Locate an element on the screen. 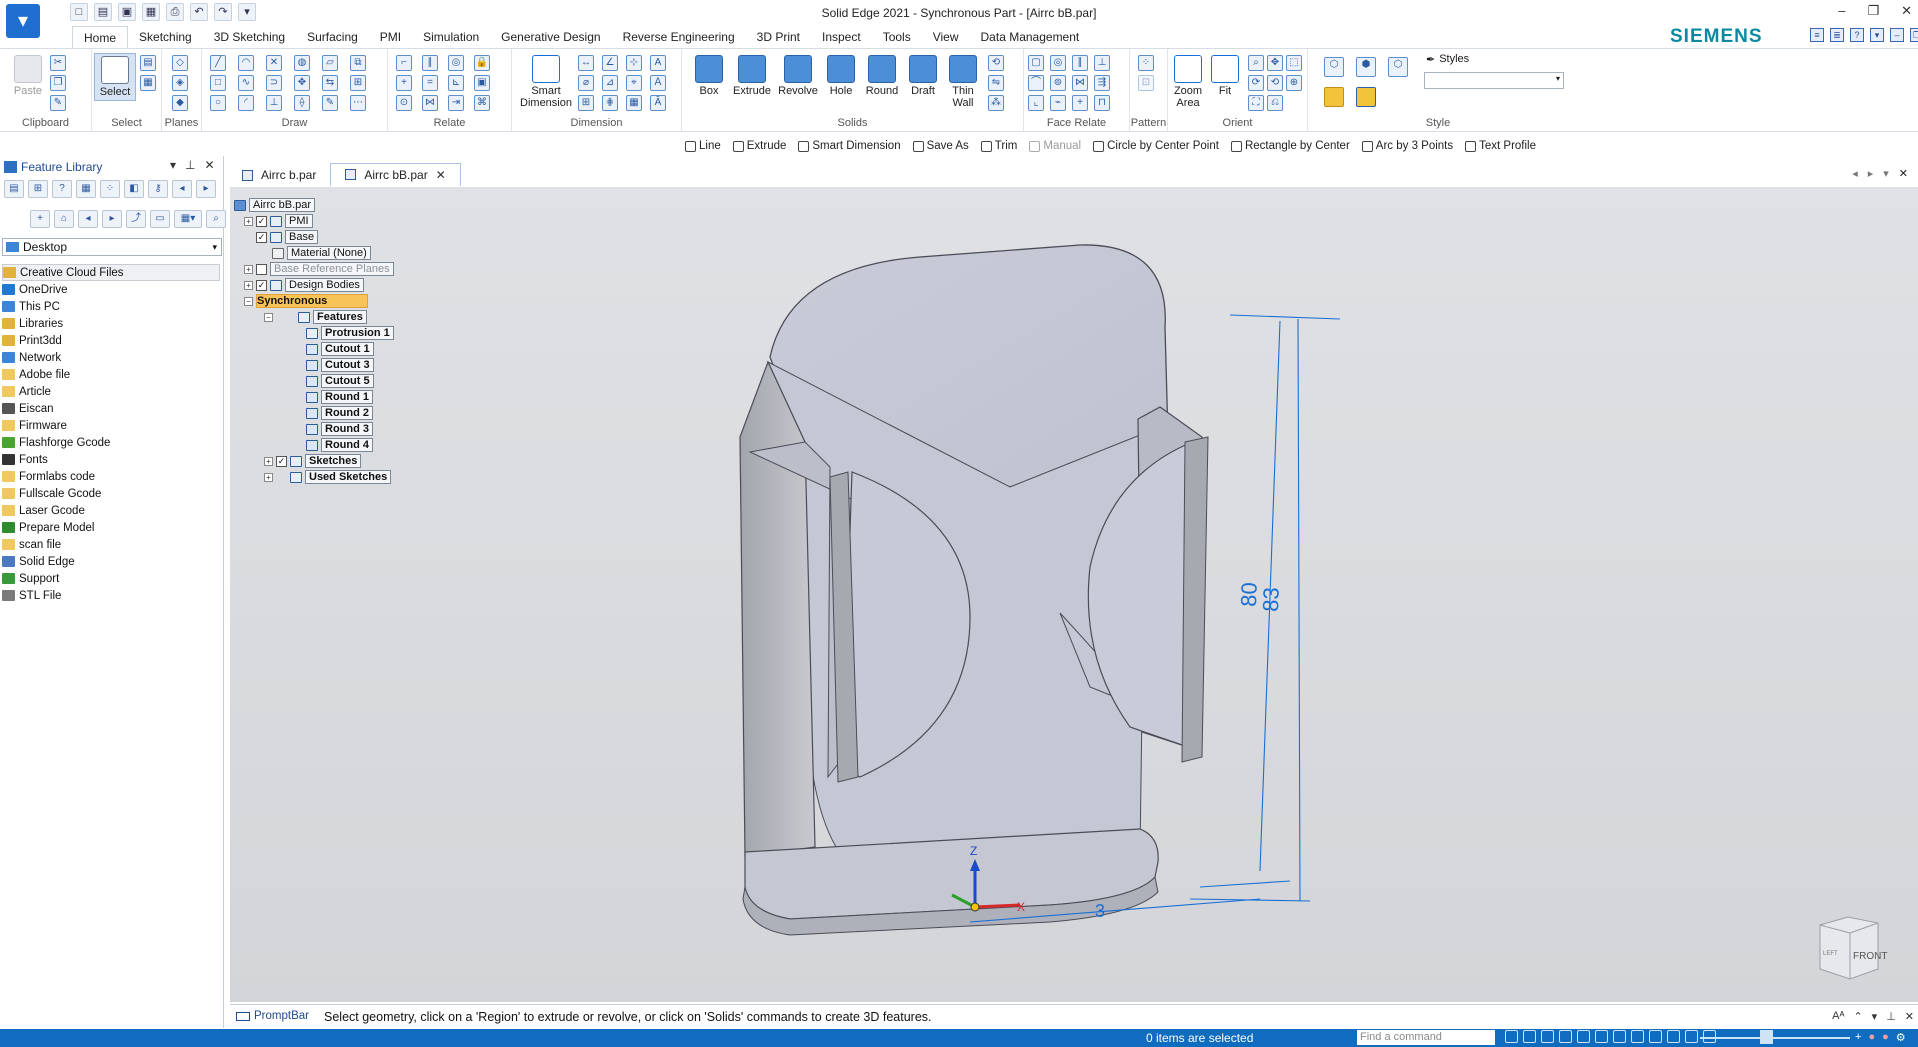  sketch-view-icon: ⊕ is located at coordinates (1294, 83).